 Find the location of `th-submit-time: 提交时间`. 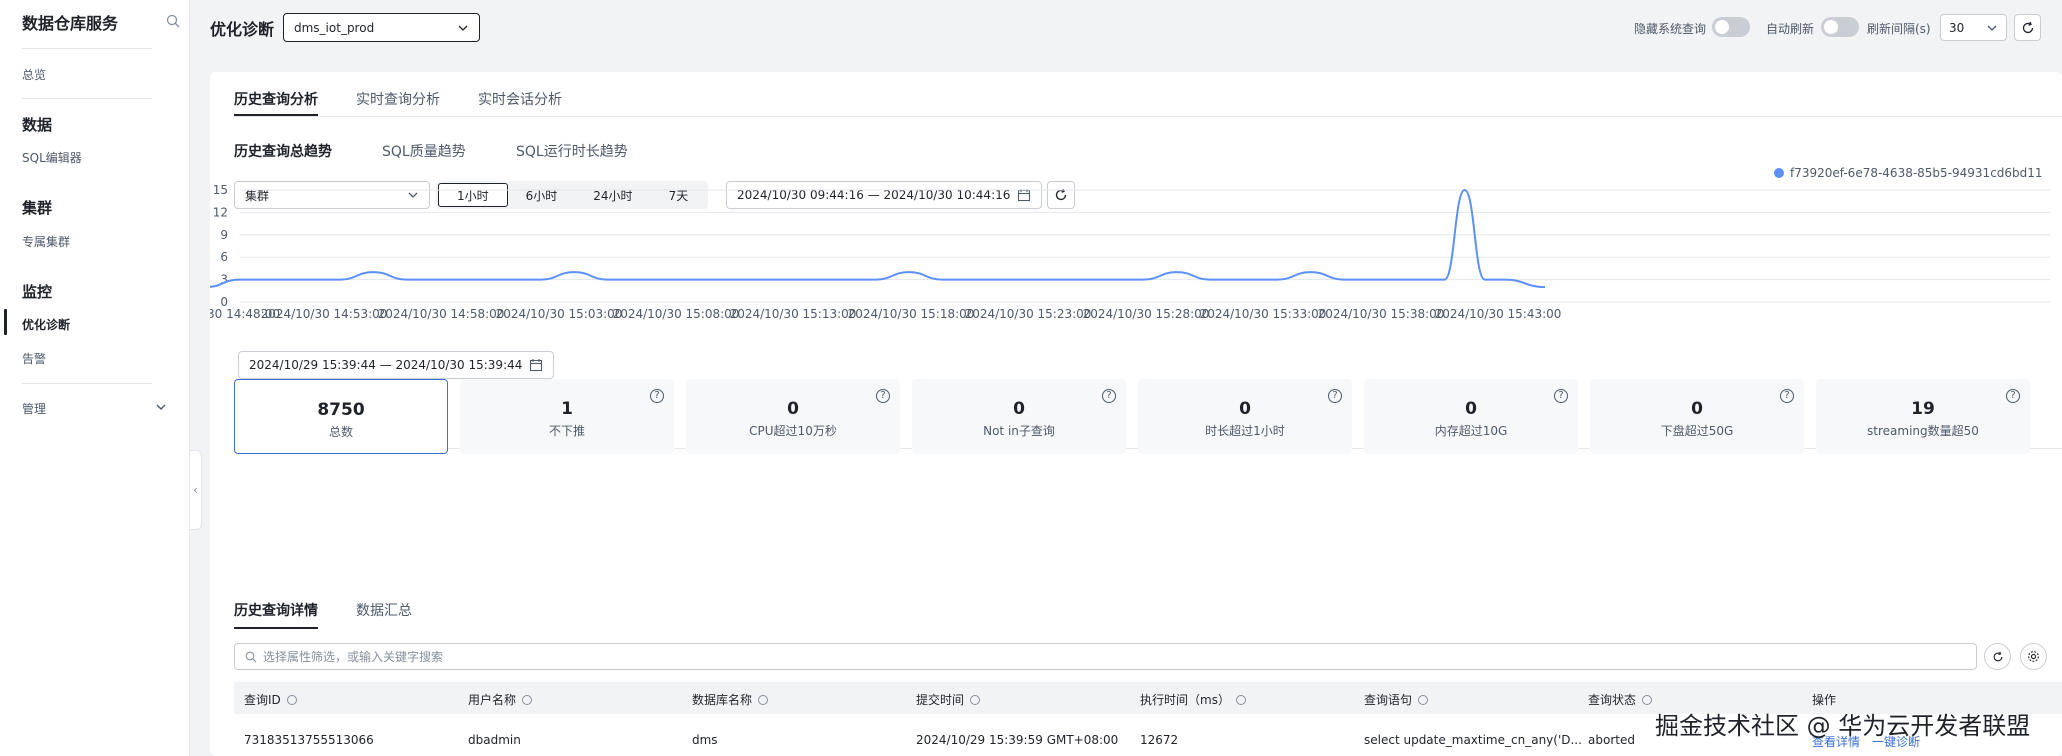

th-submit-time: 提交时间 is located at coordinates (948, 699).